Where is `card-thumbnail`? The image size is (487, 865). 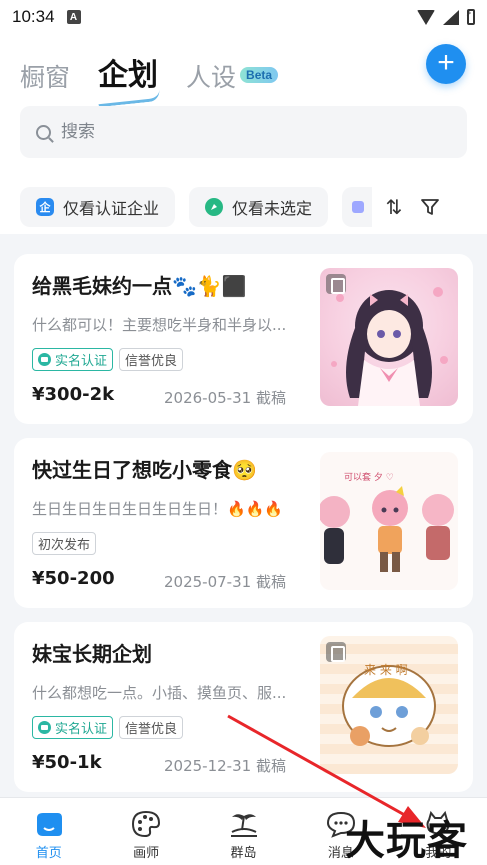 card-thumbnail is located at coordinates (389, 337).